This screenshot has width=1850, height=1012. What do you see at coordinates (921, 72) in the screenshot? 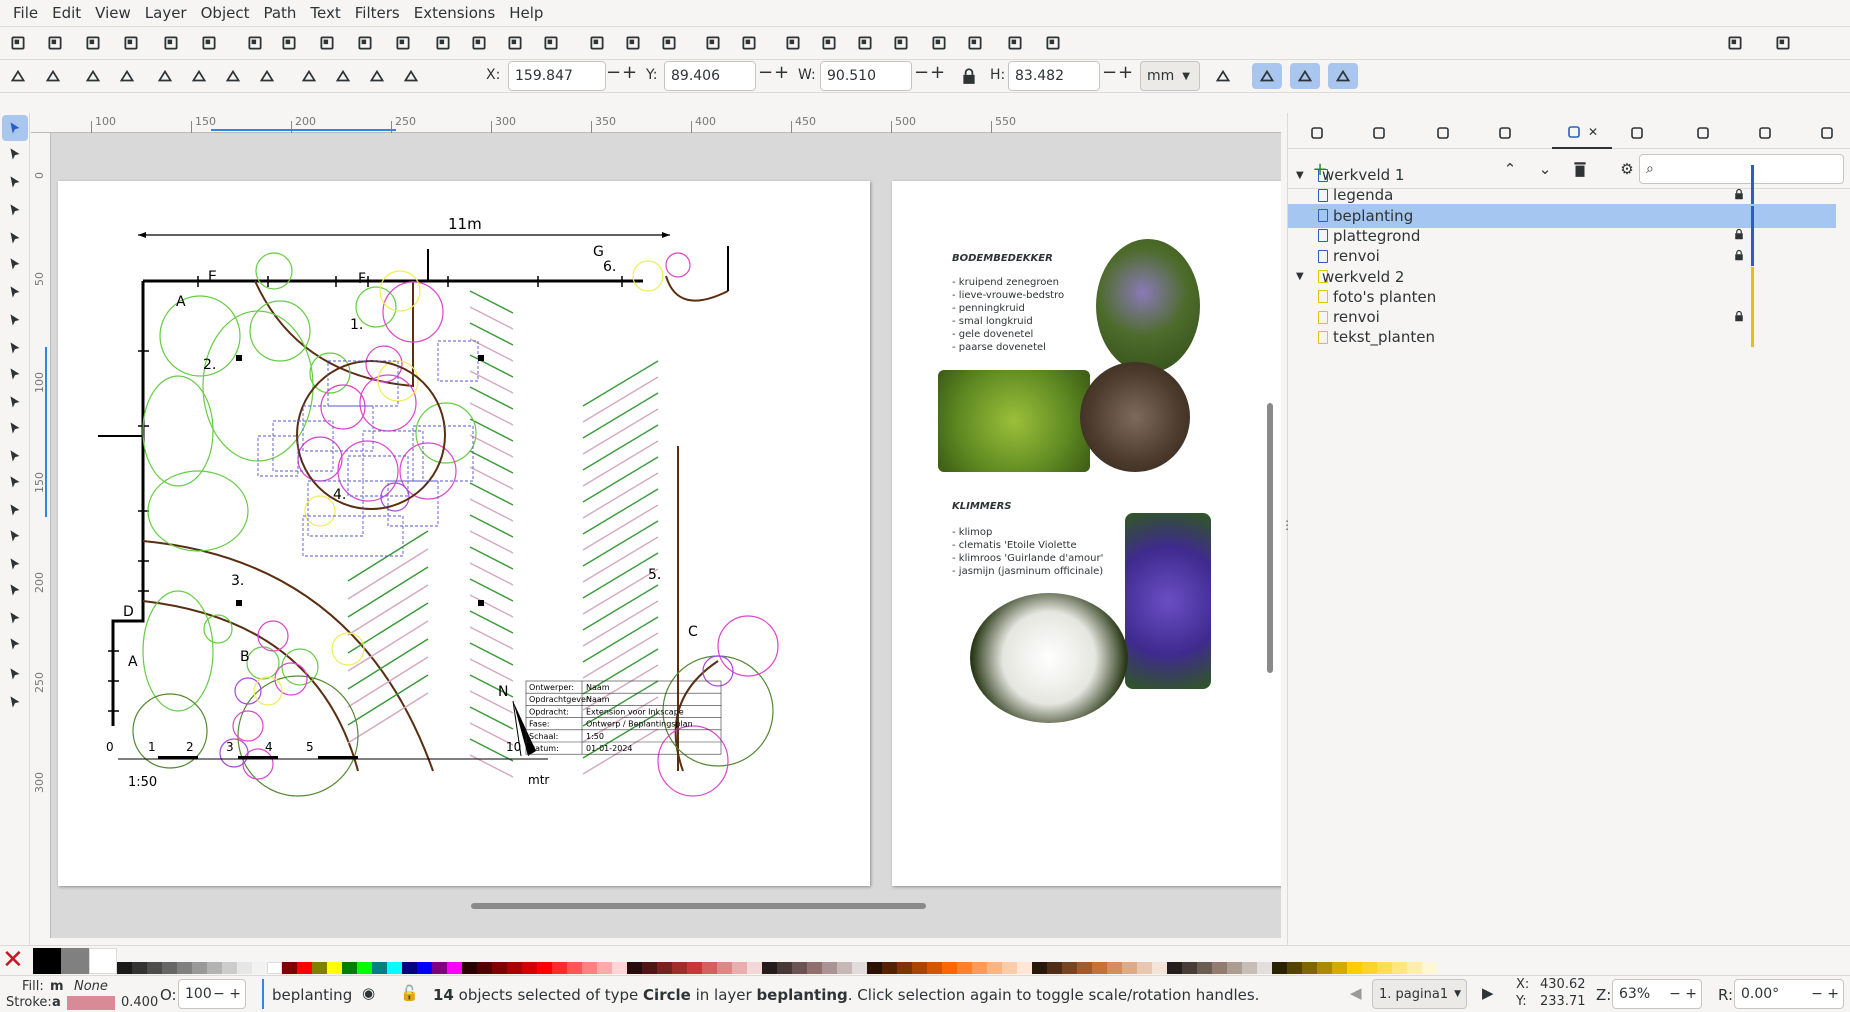
I see `w-decrement: −` at bounding box center [921, 72].